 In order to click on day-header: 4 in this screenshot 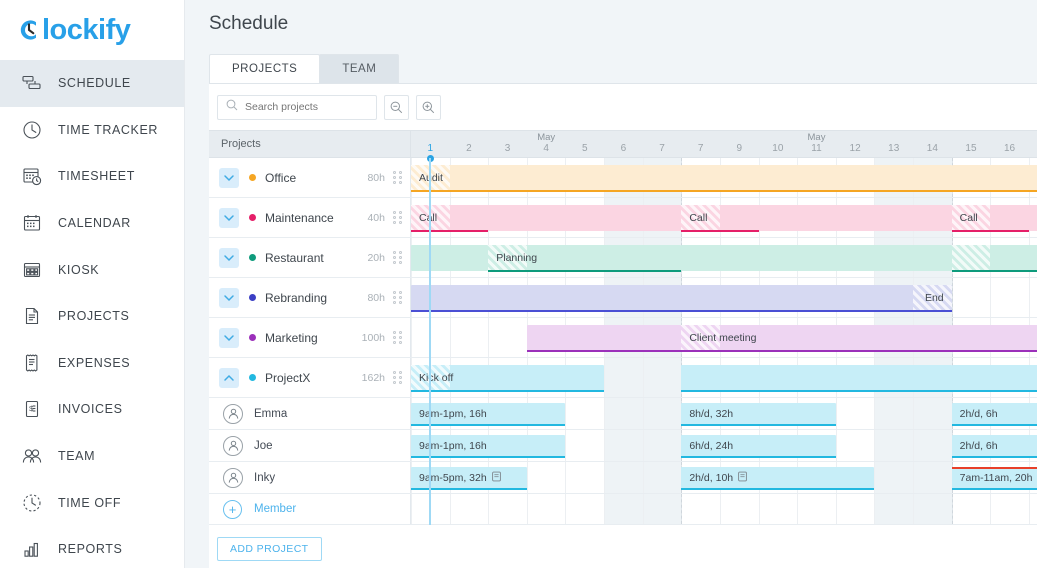, I will do `click(546, 151)`.